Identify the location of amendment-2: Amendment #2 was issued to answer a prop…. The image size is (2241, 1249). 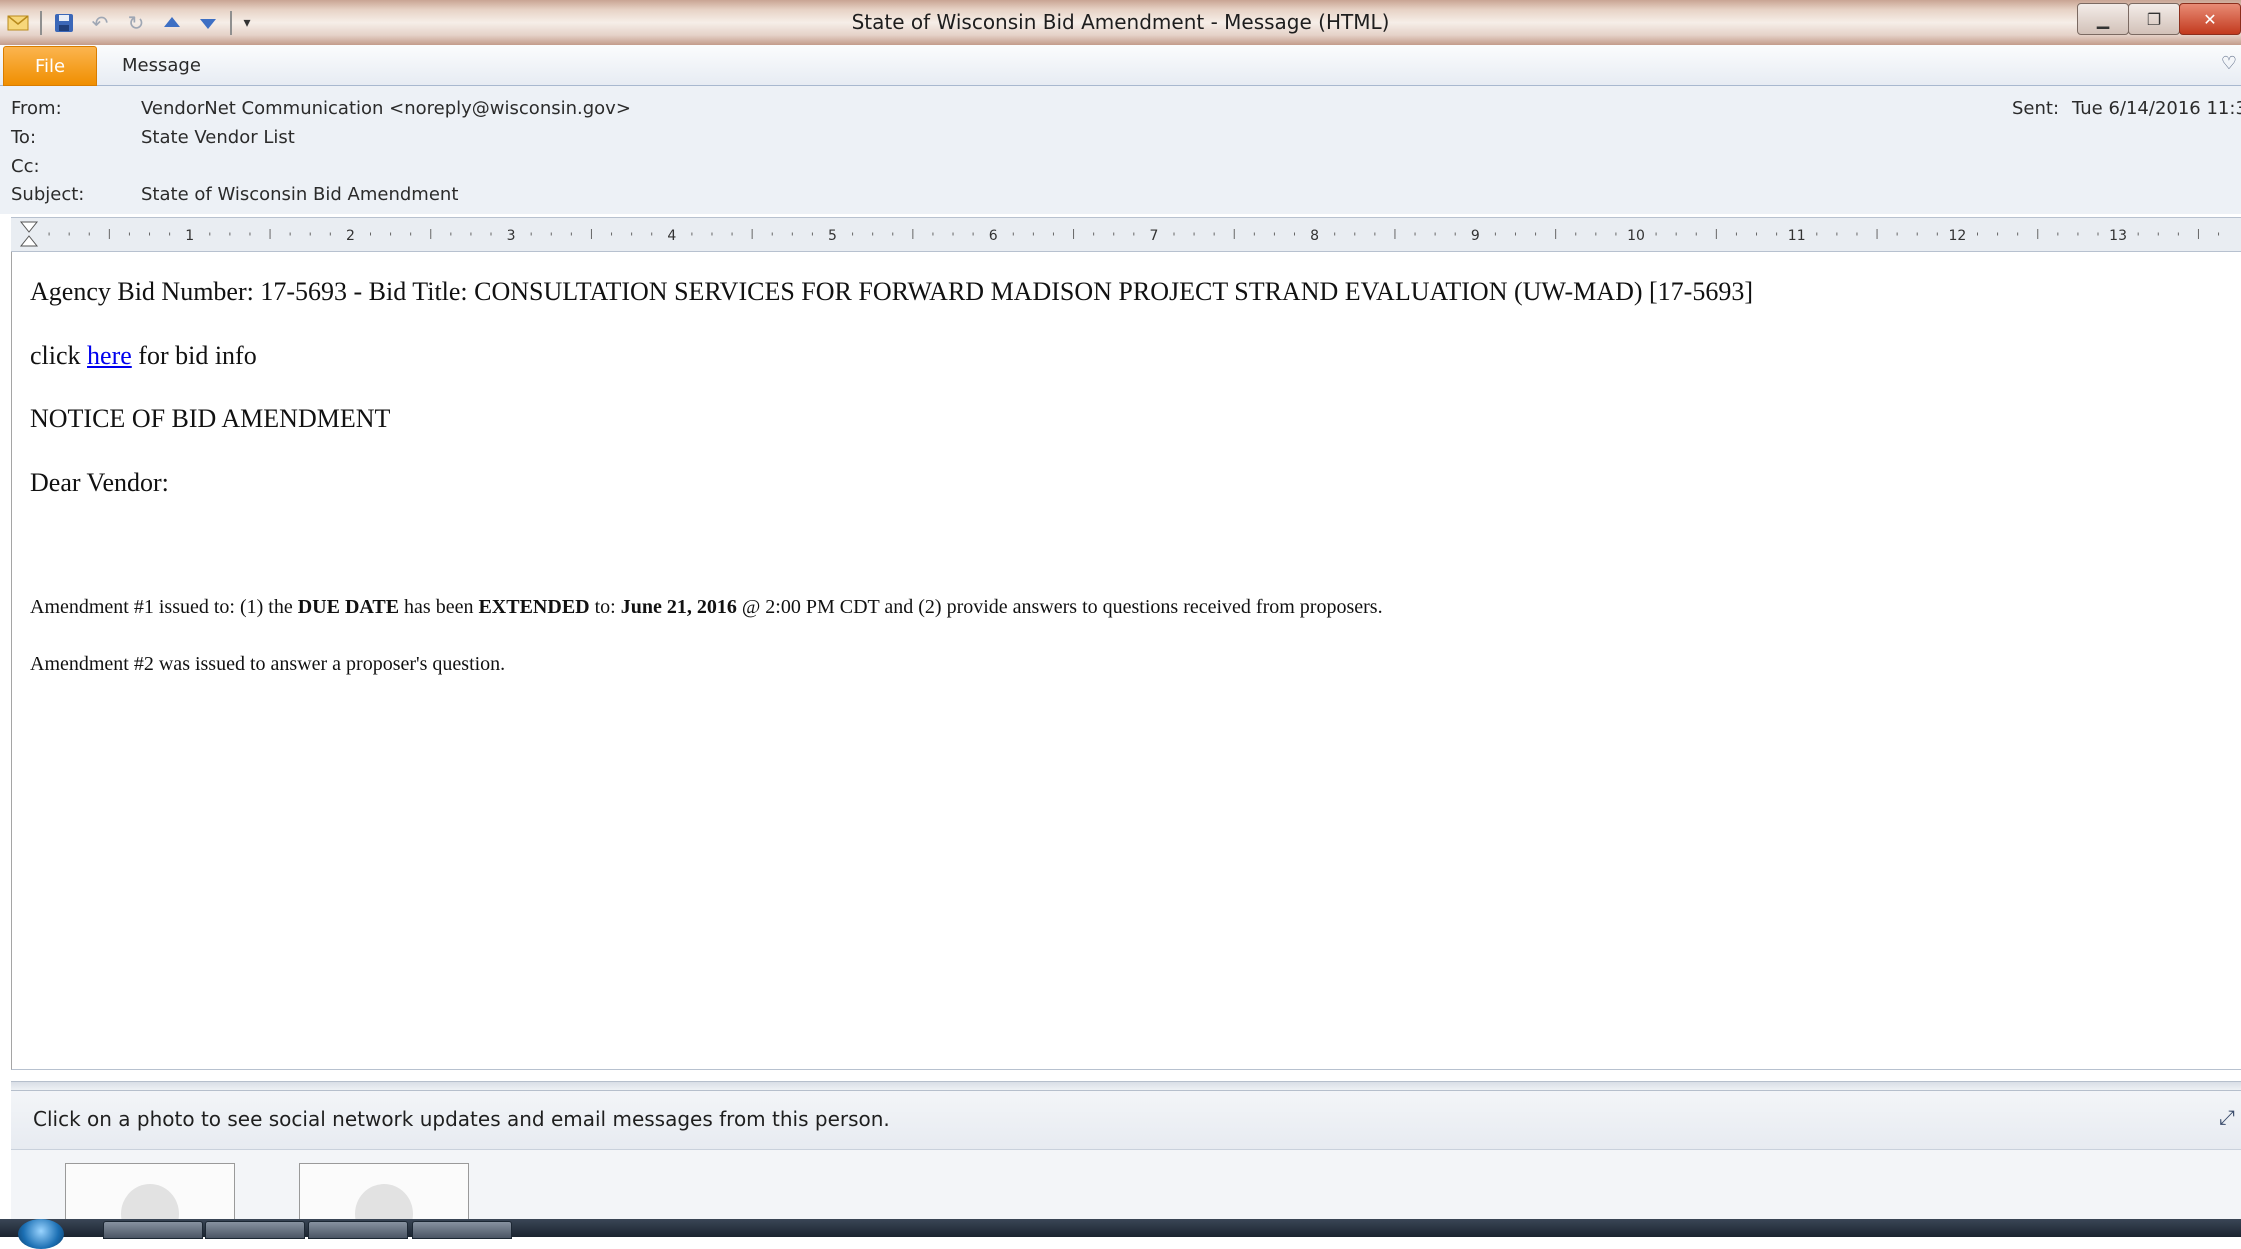
(268, 664).